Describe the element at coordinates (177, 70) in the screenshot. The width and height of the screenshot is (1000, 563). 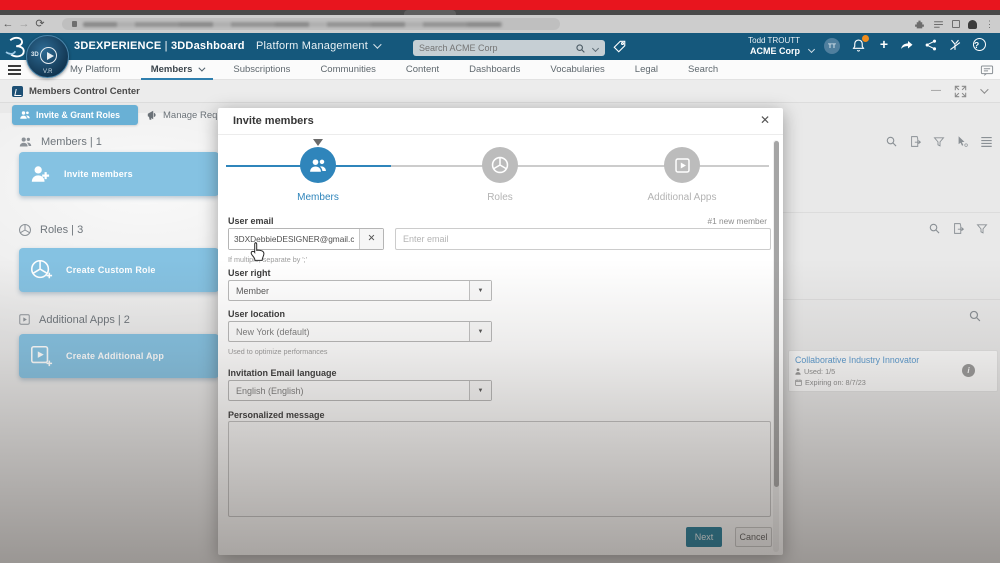
I see `tab-members: Members` at that location.